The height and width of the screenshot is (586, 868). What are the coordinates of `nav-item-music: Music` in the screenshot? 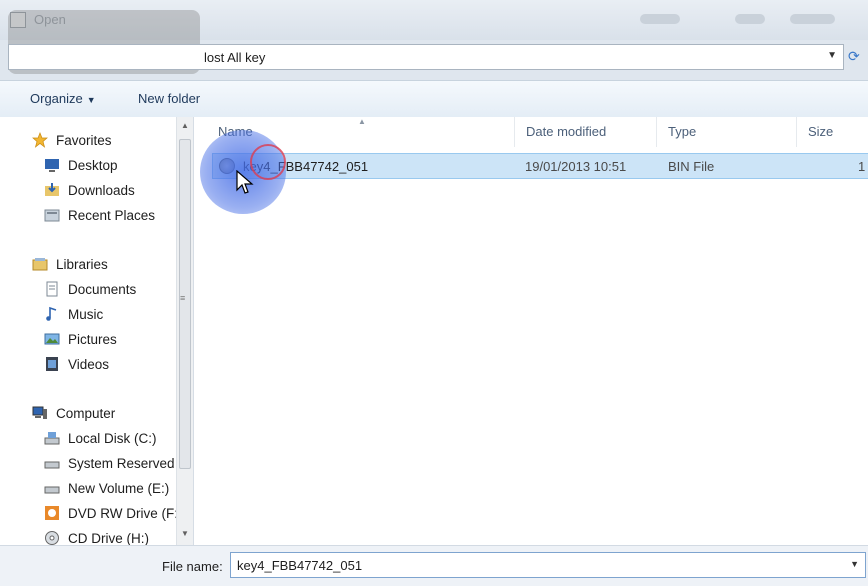 It's located at (118, 314).